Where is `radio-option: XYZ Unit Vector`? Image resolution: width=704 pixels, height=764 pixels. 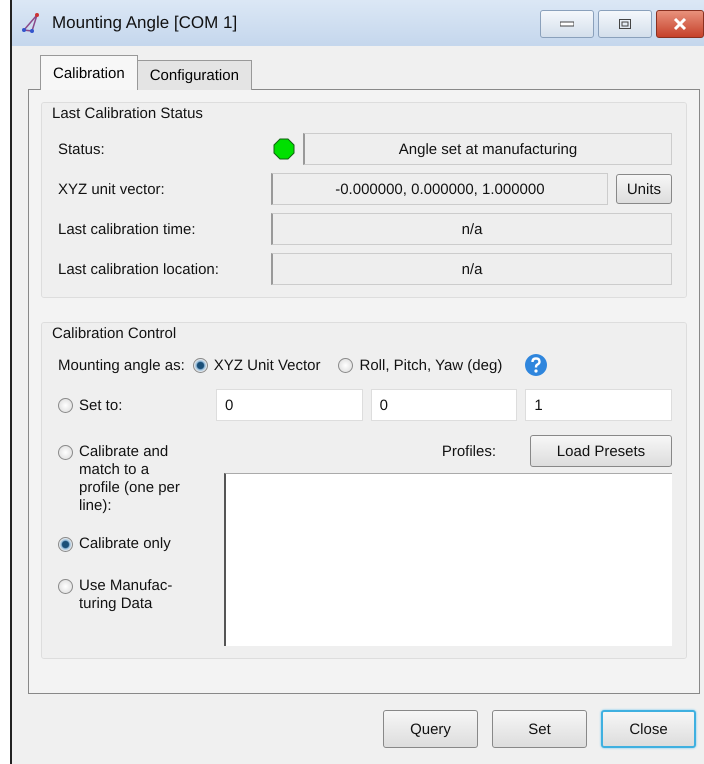 radio-option: XYZ Unit Vector is located at coordinates (256, 365).